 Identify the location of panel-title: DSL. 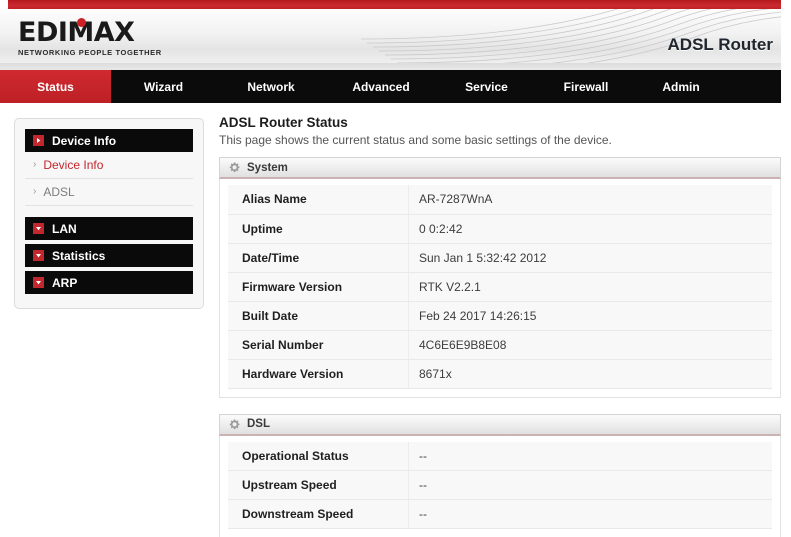
(258, 424).